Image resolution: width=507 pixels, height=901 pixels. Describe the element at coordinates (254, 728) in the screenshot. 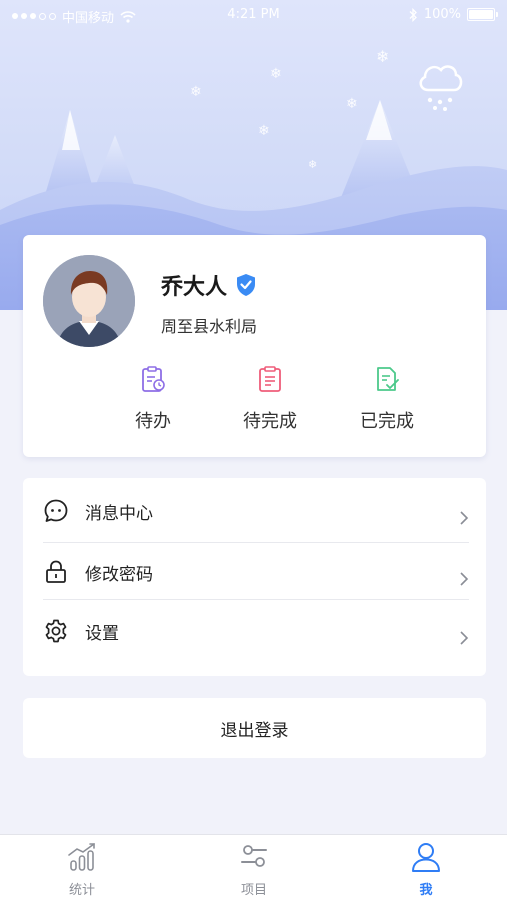

I see `logout-button: 退出登录` at that location.